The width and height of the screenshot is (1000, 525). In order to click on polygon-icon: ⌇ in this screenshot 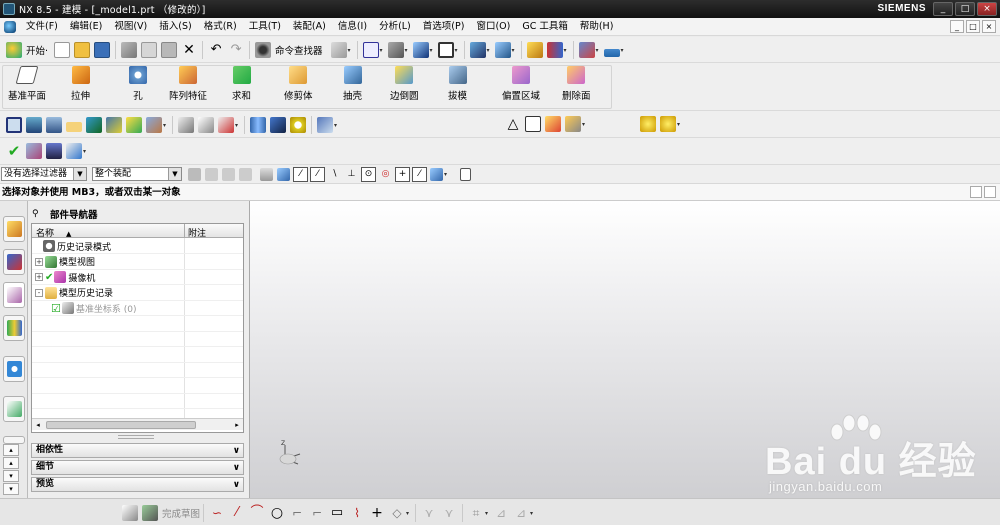, I will do `click(357, 513)`.